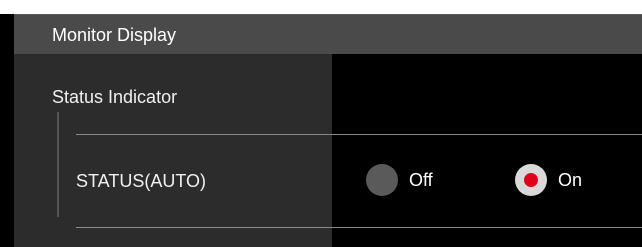 This screenshot has width=642, height=247. I want to click on row-divider-top, so click(359, 134).